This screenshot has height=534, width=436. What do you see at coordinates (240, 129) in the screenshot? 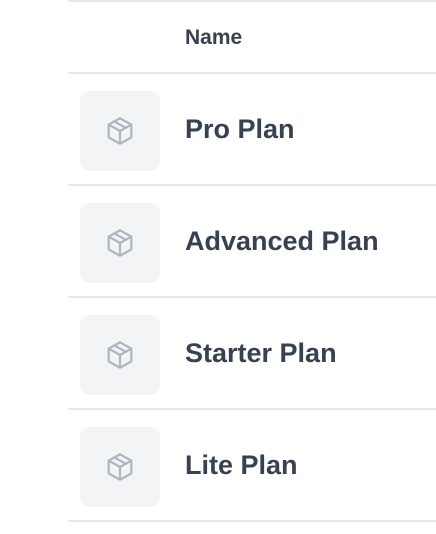
I see `plan-name: Pro Plan` at bounding box center [240, 129].